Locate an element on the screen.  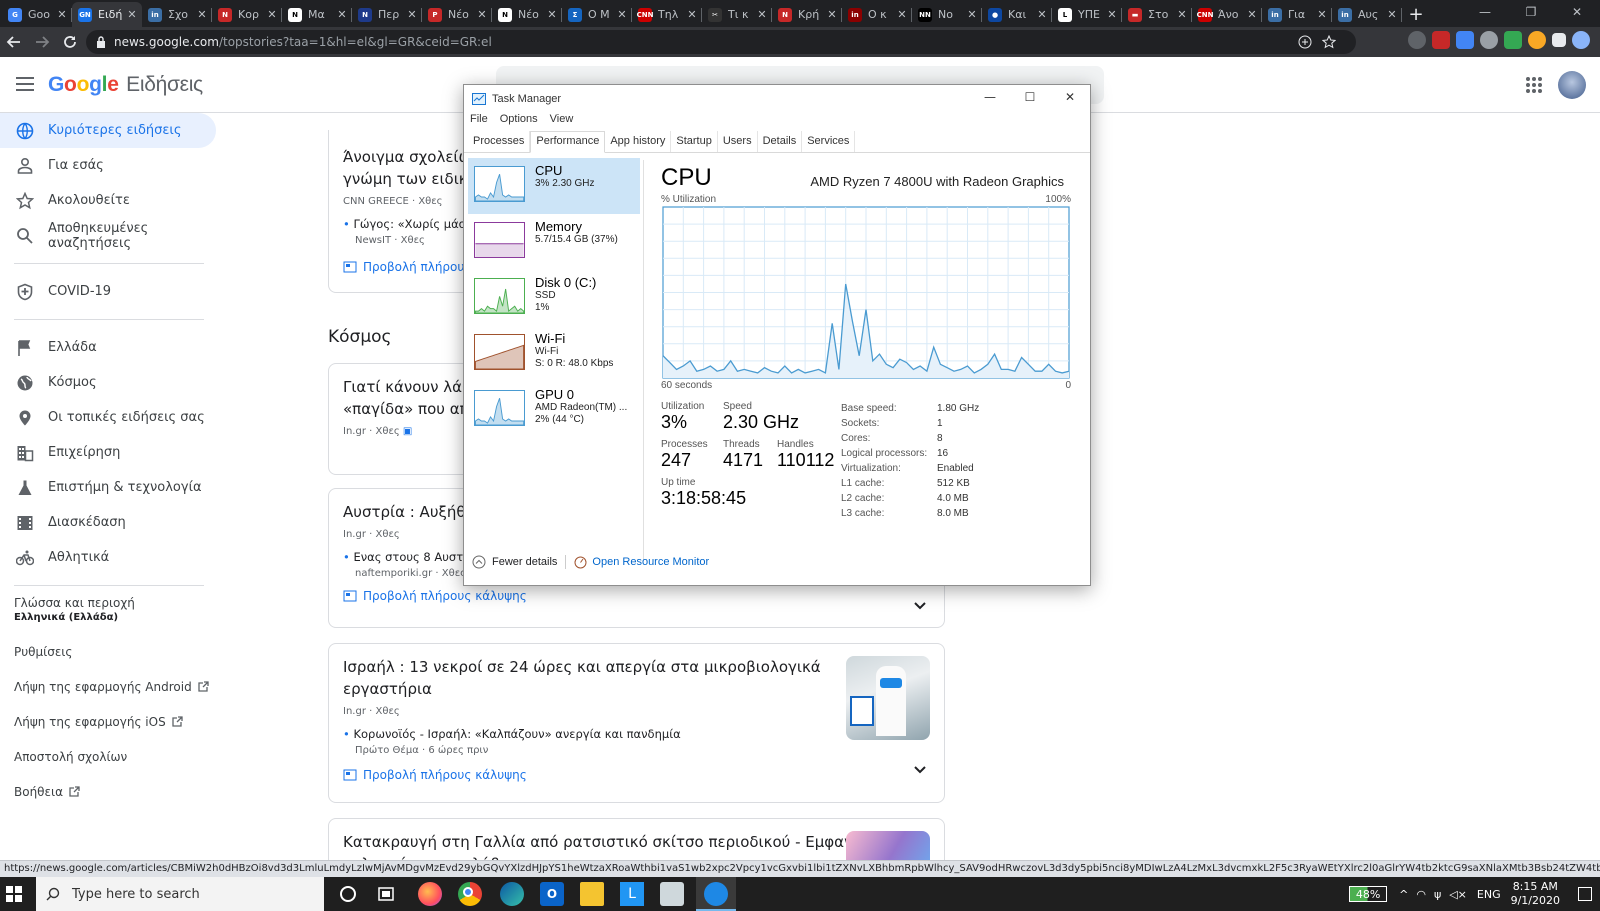
volume-icon: ◁× is located at coordinates (1458, 894).